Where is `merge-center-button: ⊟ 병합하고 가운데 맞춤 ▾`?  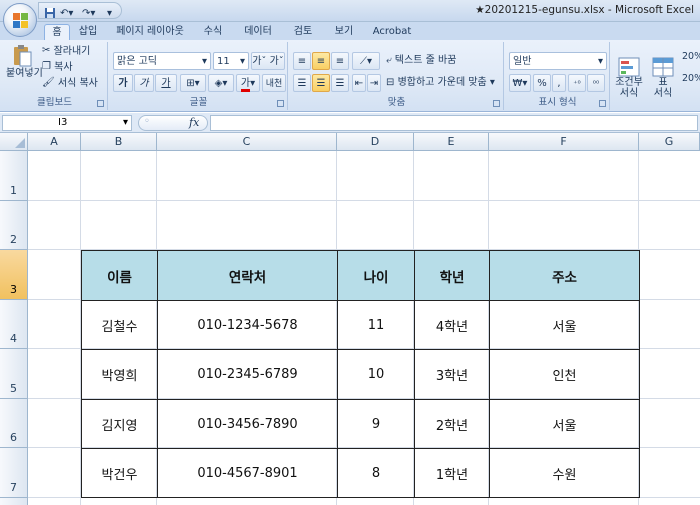
merge-center-button: ⊟ 병합하고 가운데 맞춤 ▾ is located at coordinates (444, 83).